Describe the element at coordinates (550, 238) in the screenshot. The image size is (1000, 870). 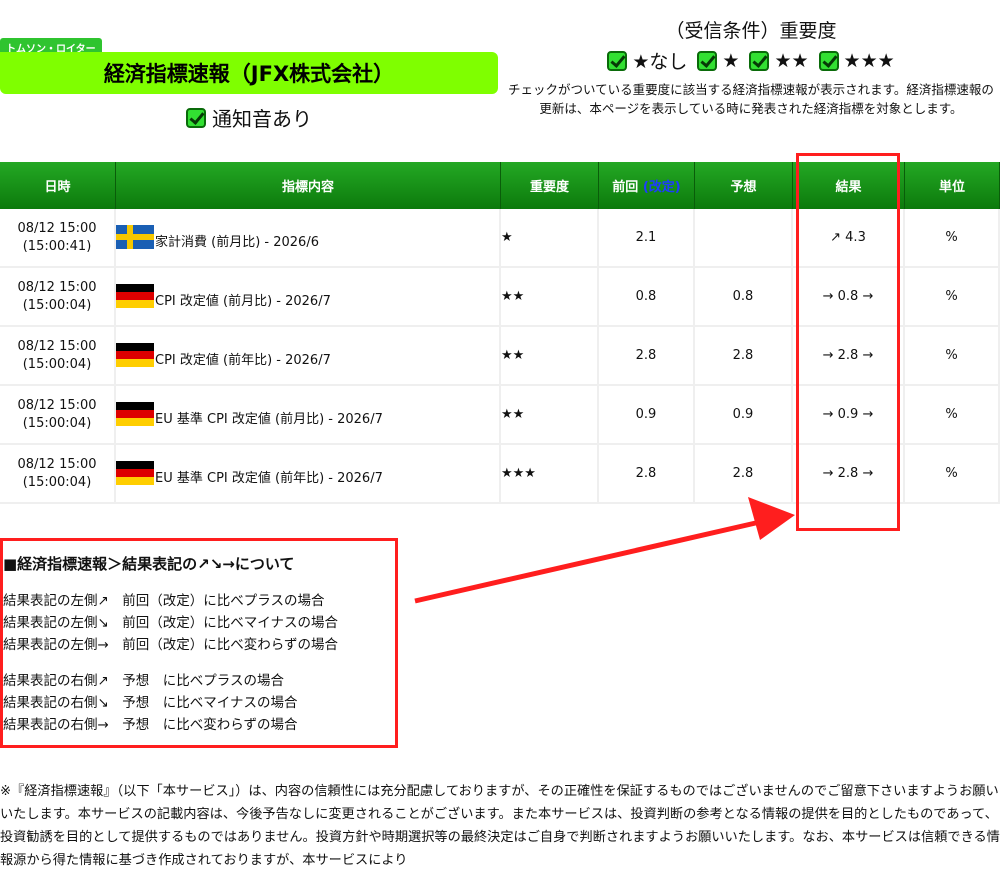
I see `row-importance: ★` at that location.